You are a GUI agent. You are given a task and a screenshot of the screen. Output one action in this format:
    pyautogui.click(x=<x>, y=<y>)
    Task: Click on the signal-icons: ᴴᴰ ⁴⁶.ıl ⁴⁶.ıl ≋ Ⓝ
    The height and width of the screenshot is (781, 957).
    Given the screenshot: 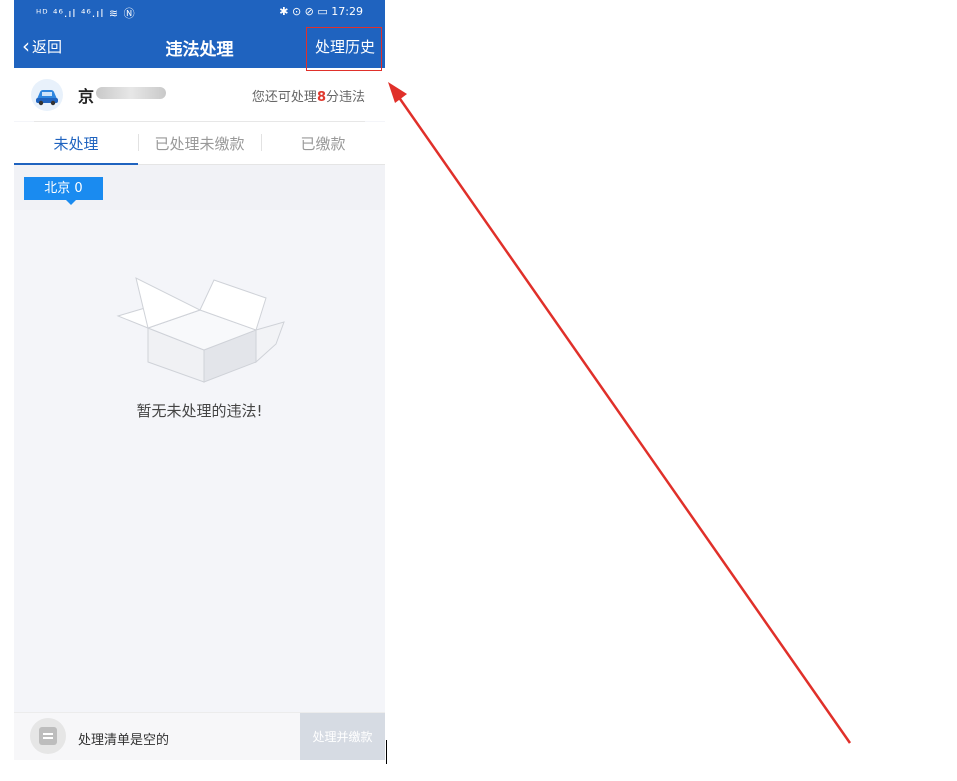 What is the action you would take?
    pyautogui.click(x=86, y=13)
    